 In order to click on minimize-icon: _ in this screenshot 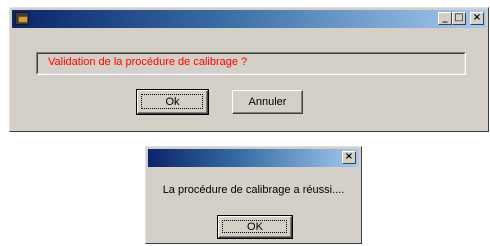, I will do `click(445, 17)`.